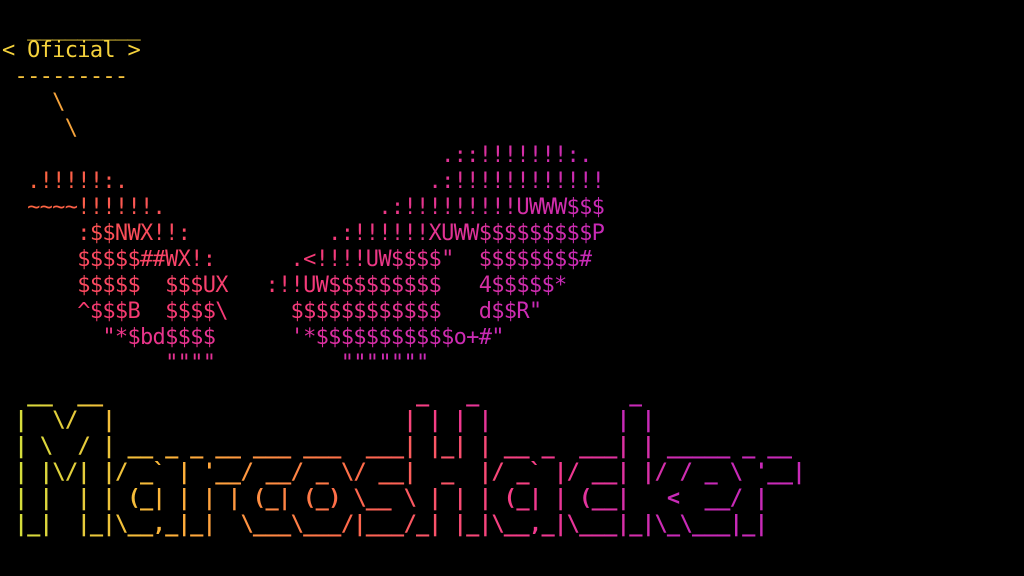 The width and height of the screenshot is (1024, 576). What do you see at coordinates (284, 285) in the screenshot?
I see `ascii-art-line: $$$$$ $$$UX :!!UW$$$$$$$$$ 4$$$$$*` at bounding box center [284, 285].